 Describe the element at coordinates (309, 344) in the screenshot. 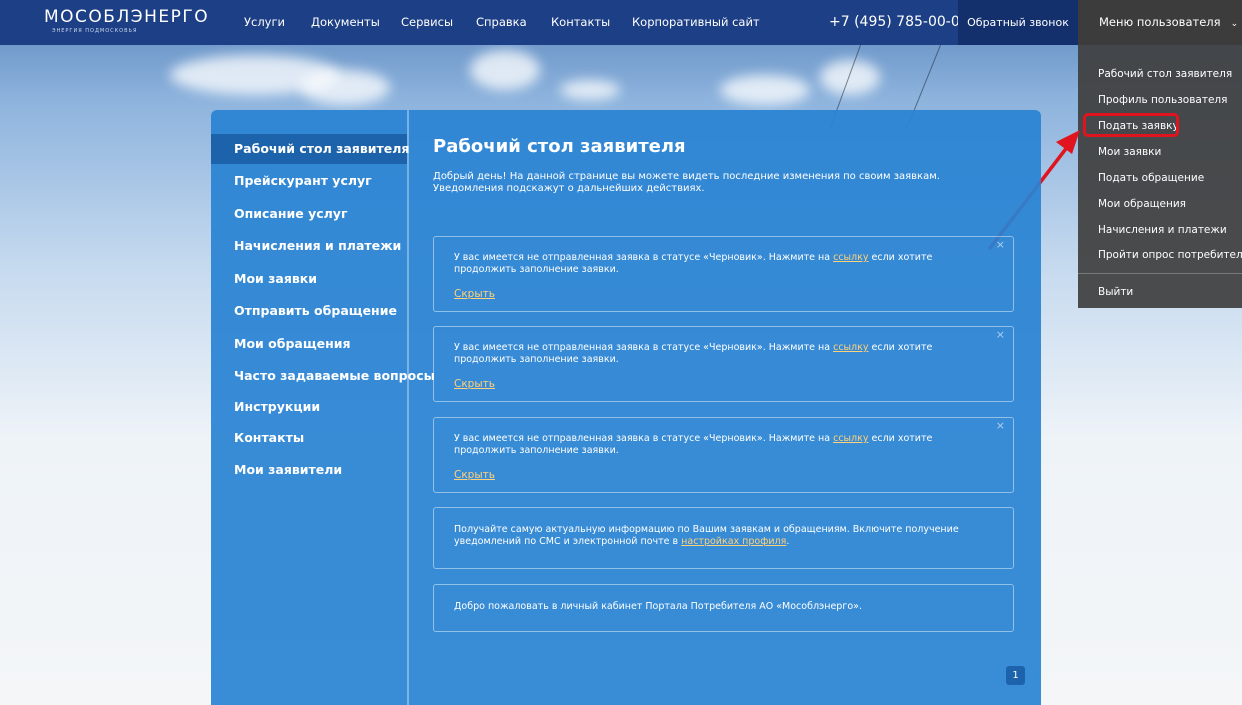

I see `sidebar-item-my-appeals: Мои обращения` at that location.